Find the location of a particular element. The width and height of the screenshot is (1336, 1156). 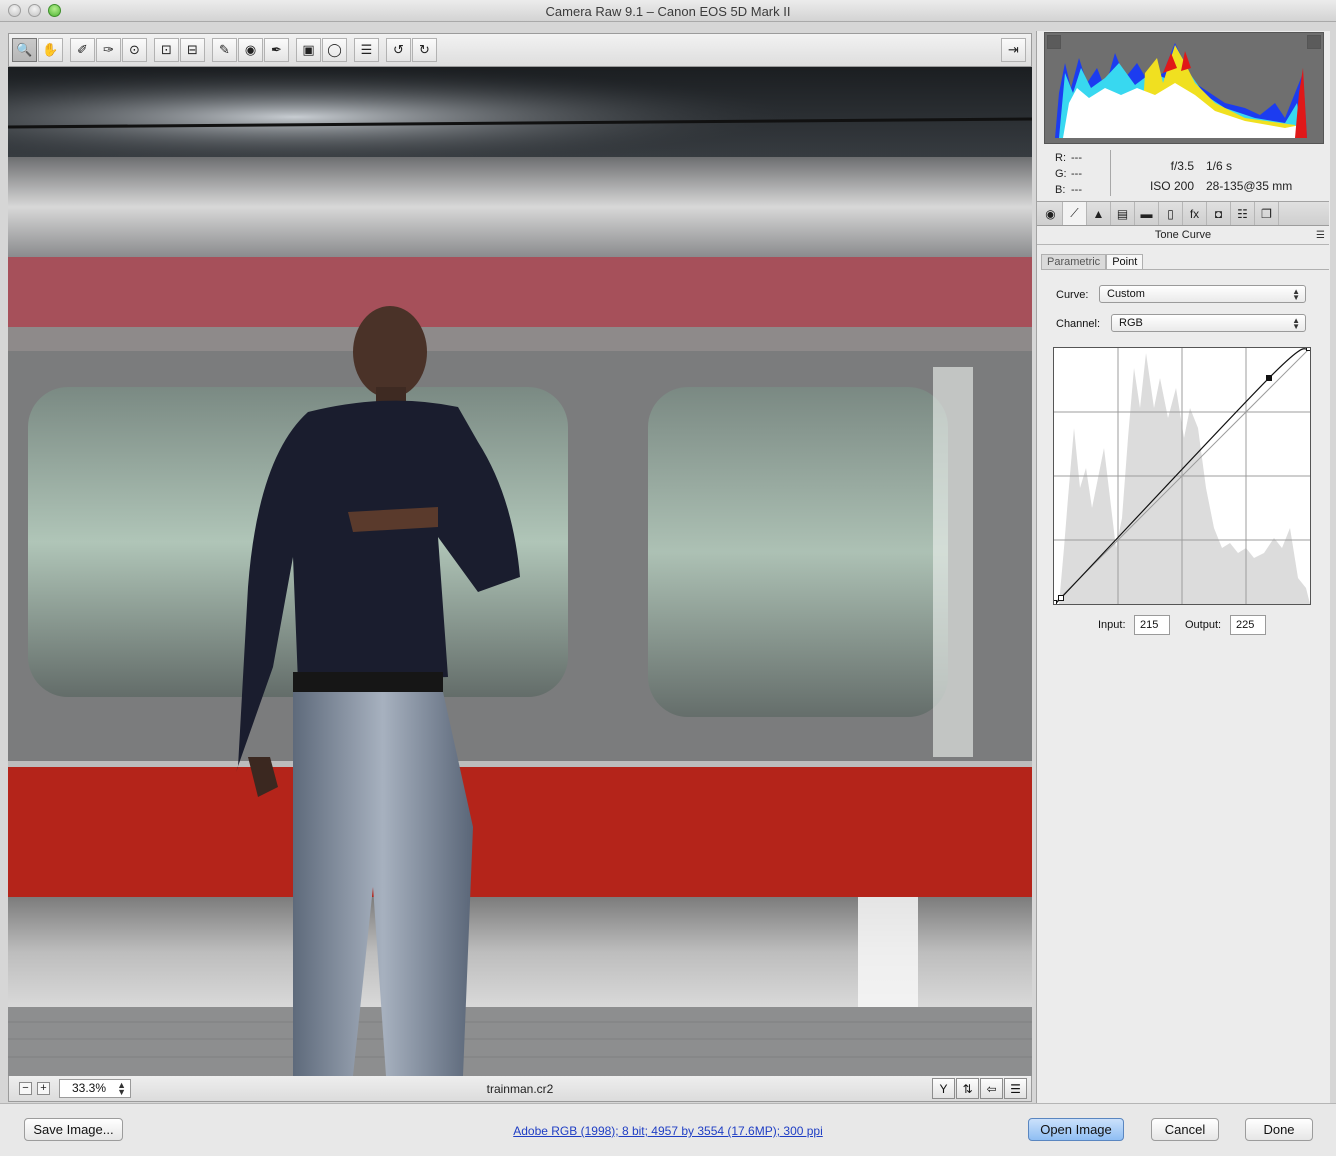

split-toning-tab-icon: ▬ is located at coordinates (1146, 213).